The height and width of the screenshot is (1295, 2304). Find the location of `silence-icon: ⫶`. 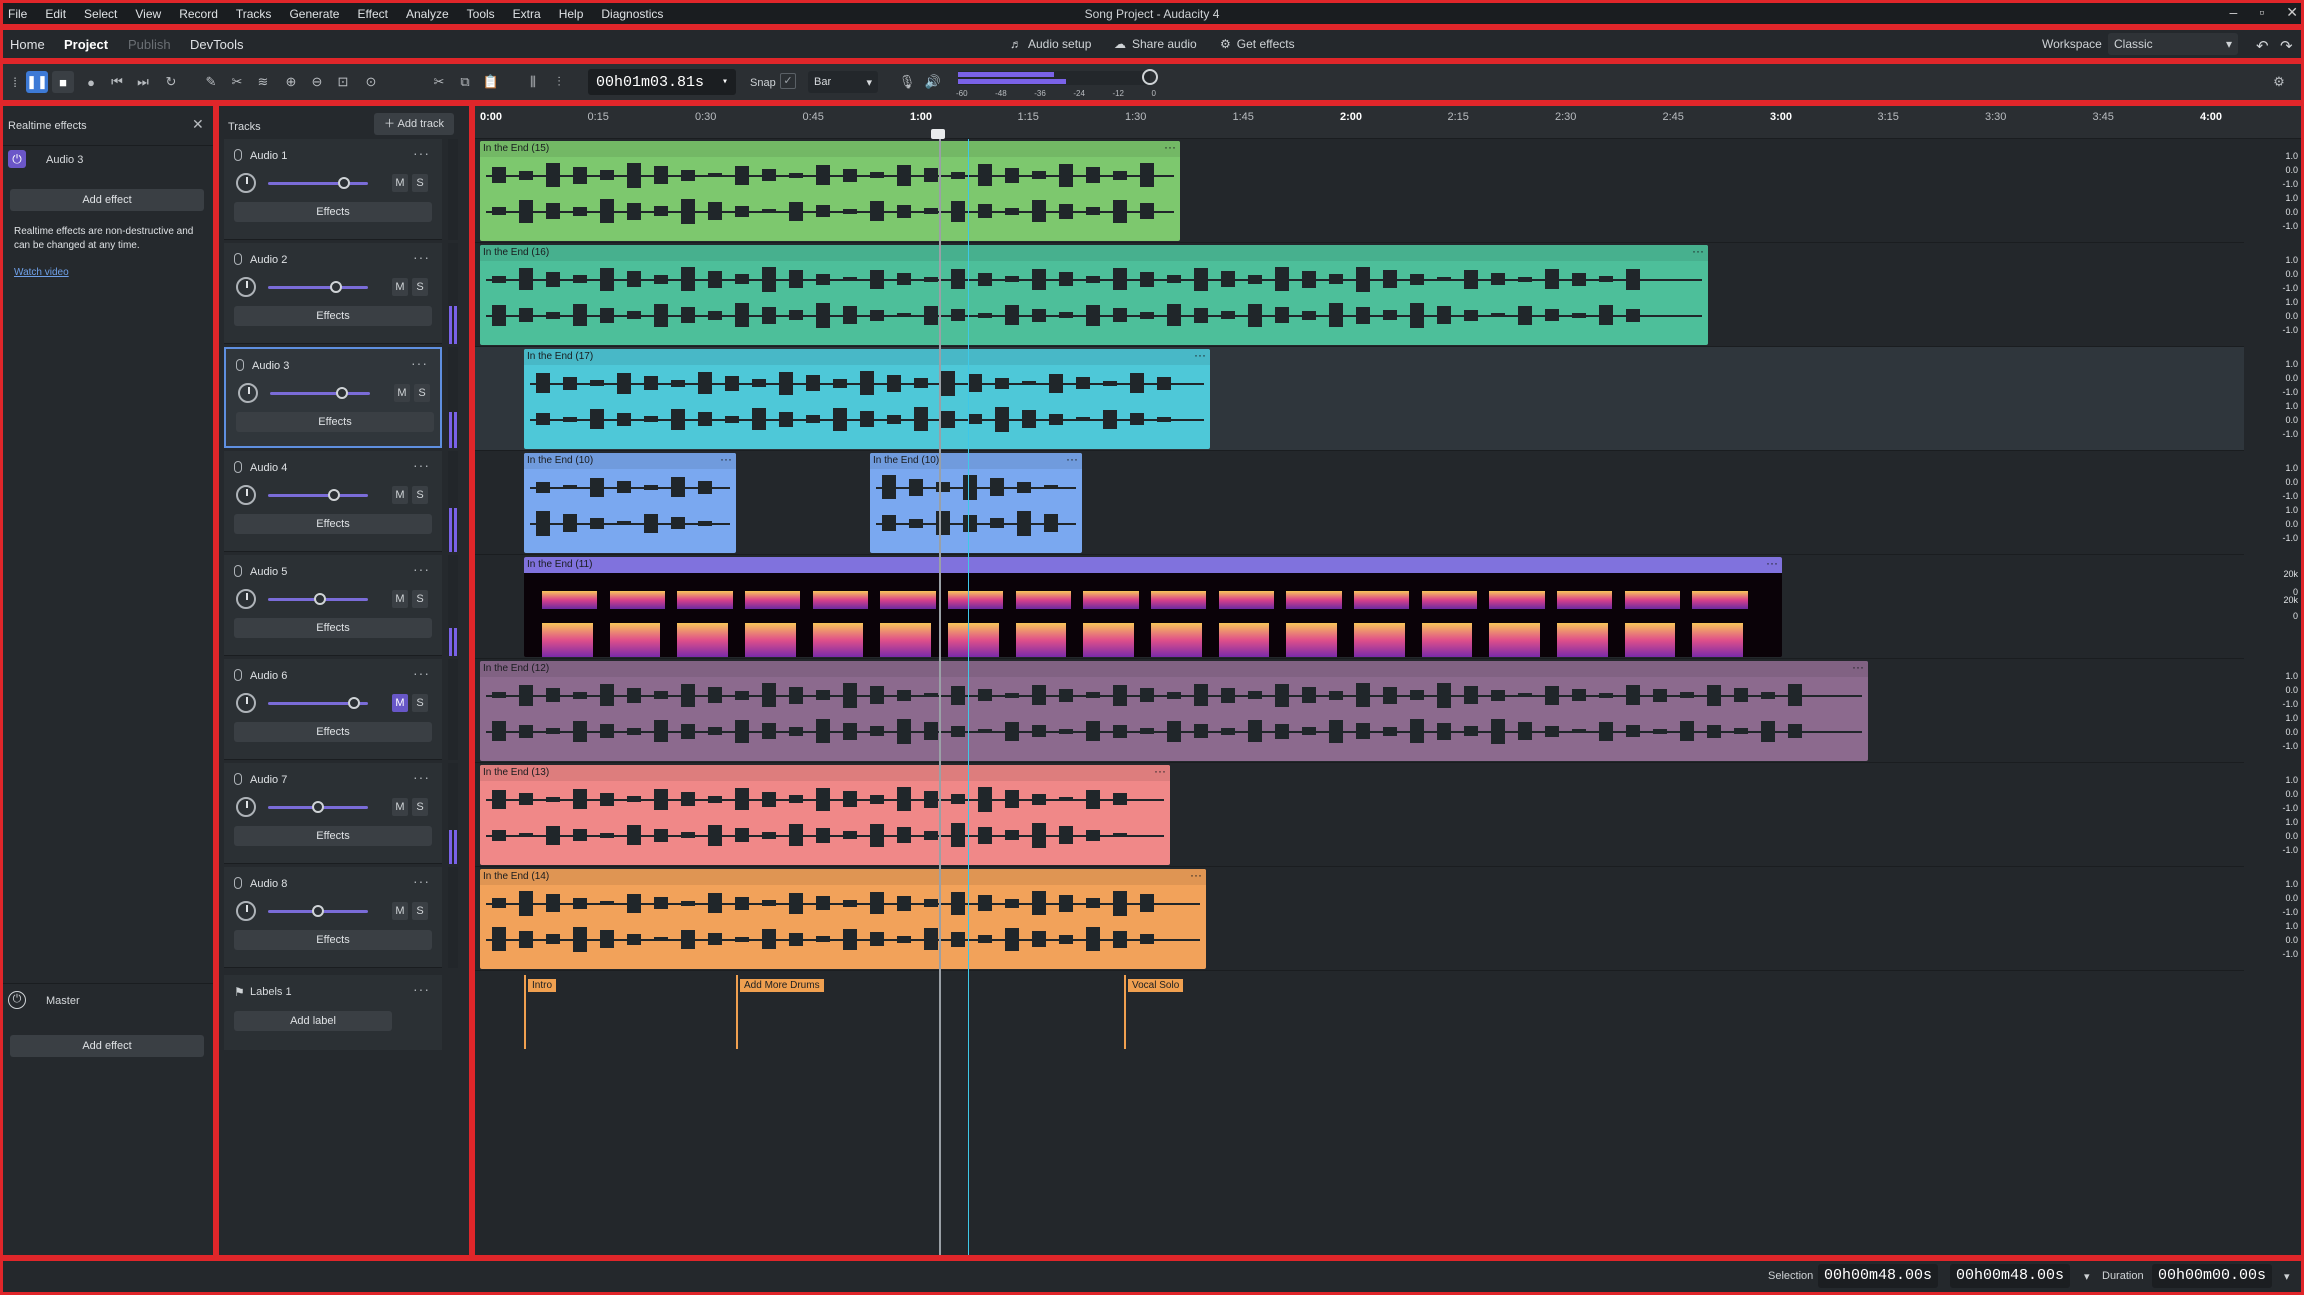

silence-icon: ⫶ is located at coordinates (559, 82).